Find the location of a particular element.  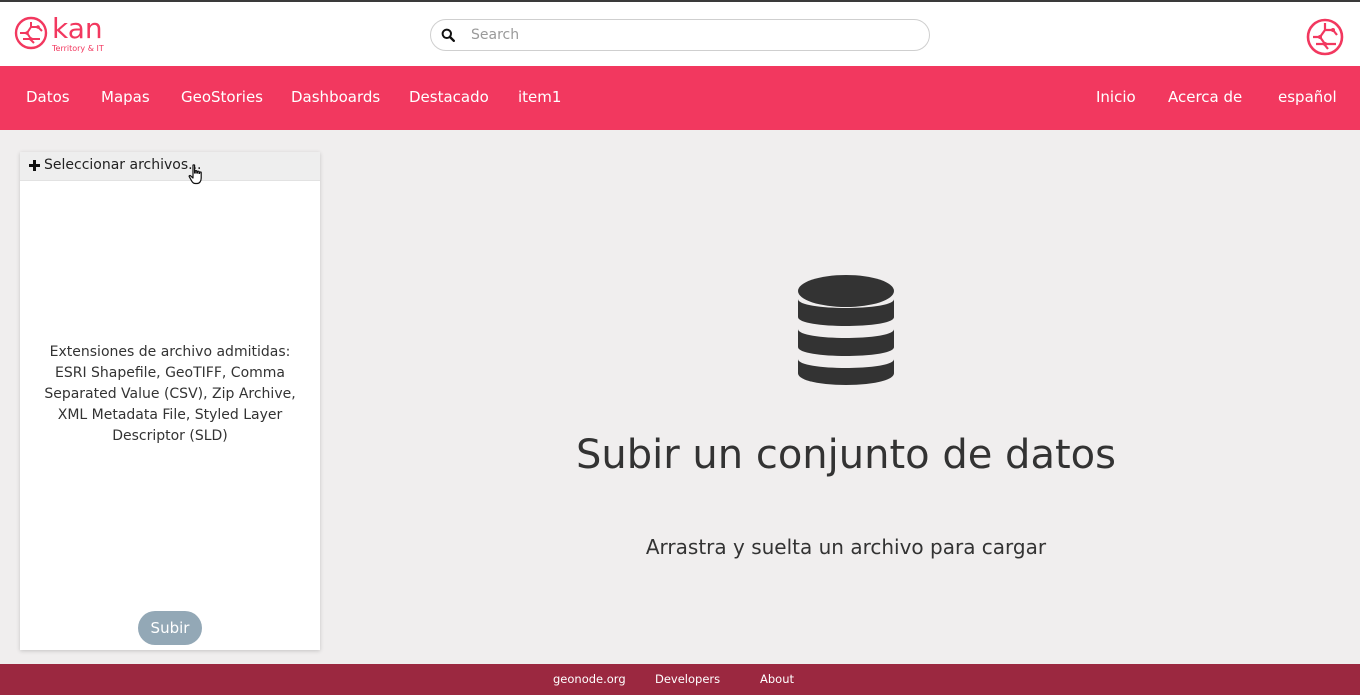

logo-mark-icon is located at coordinates (31, 33).